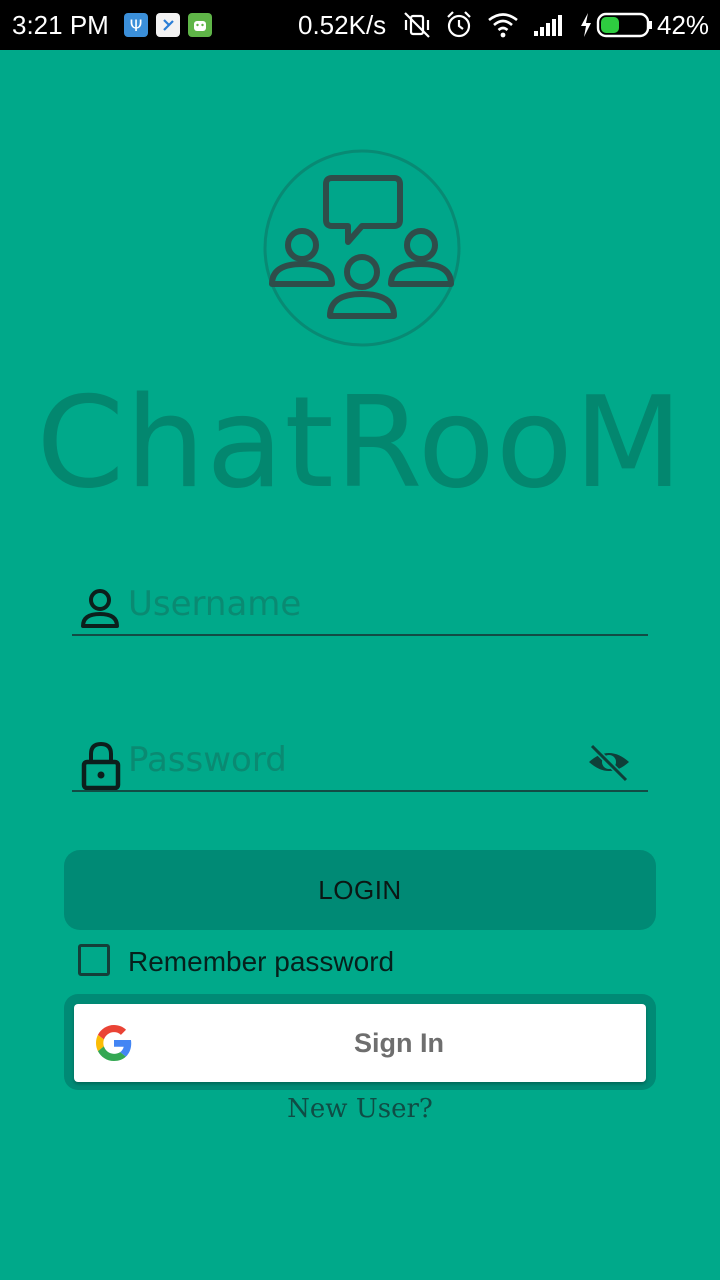 The image size is (720, 1280). I want to click on remember-password-label: Remember password, so click(261, 961).